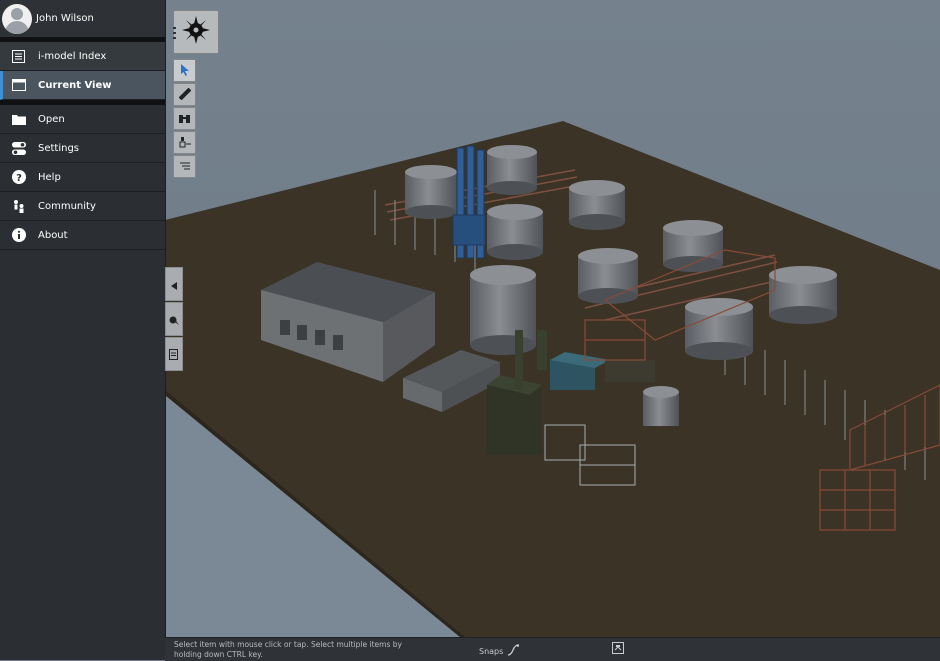  I want to click on tool-stack, so click(184, 119).